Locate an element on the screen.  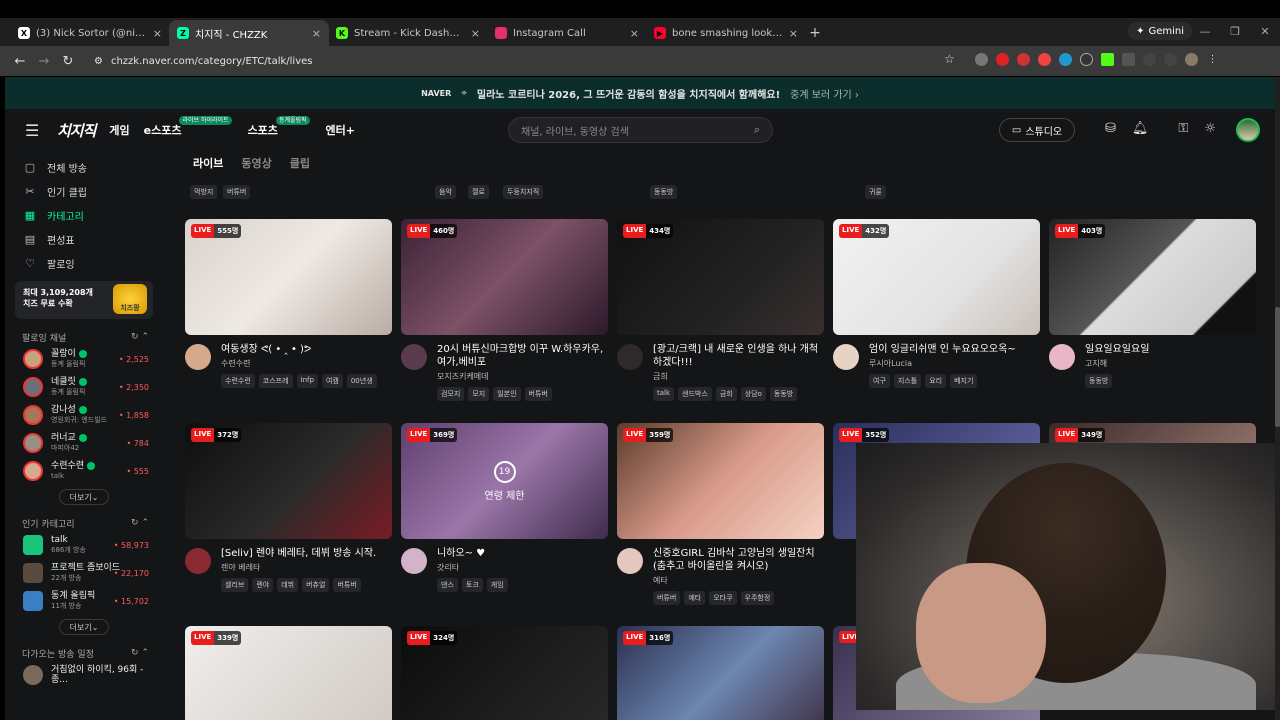
site-info-icon: ⚙ is located at coordinates (98, 61).